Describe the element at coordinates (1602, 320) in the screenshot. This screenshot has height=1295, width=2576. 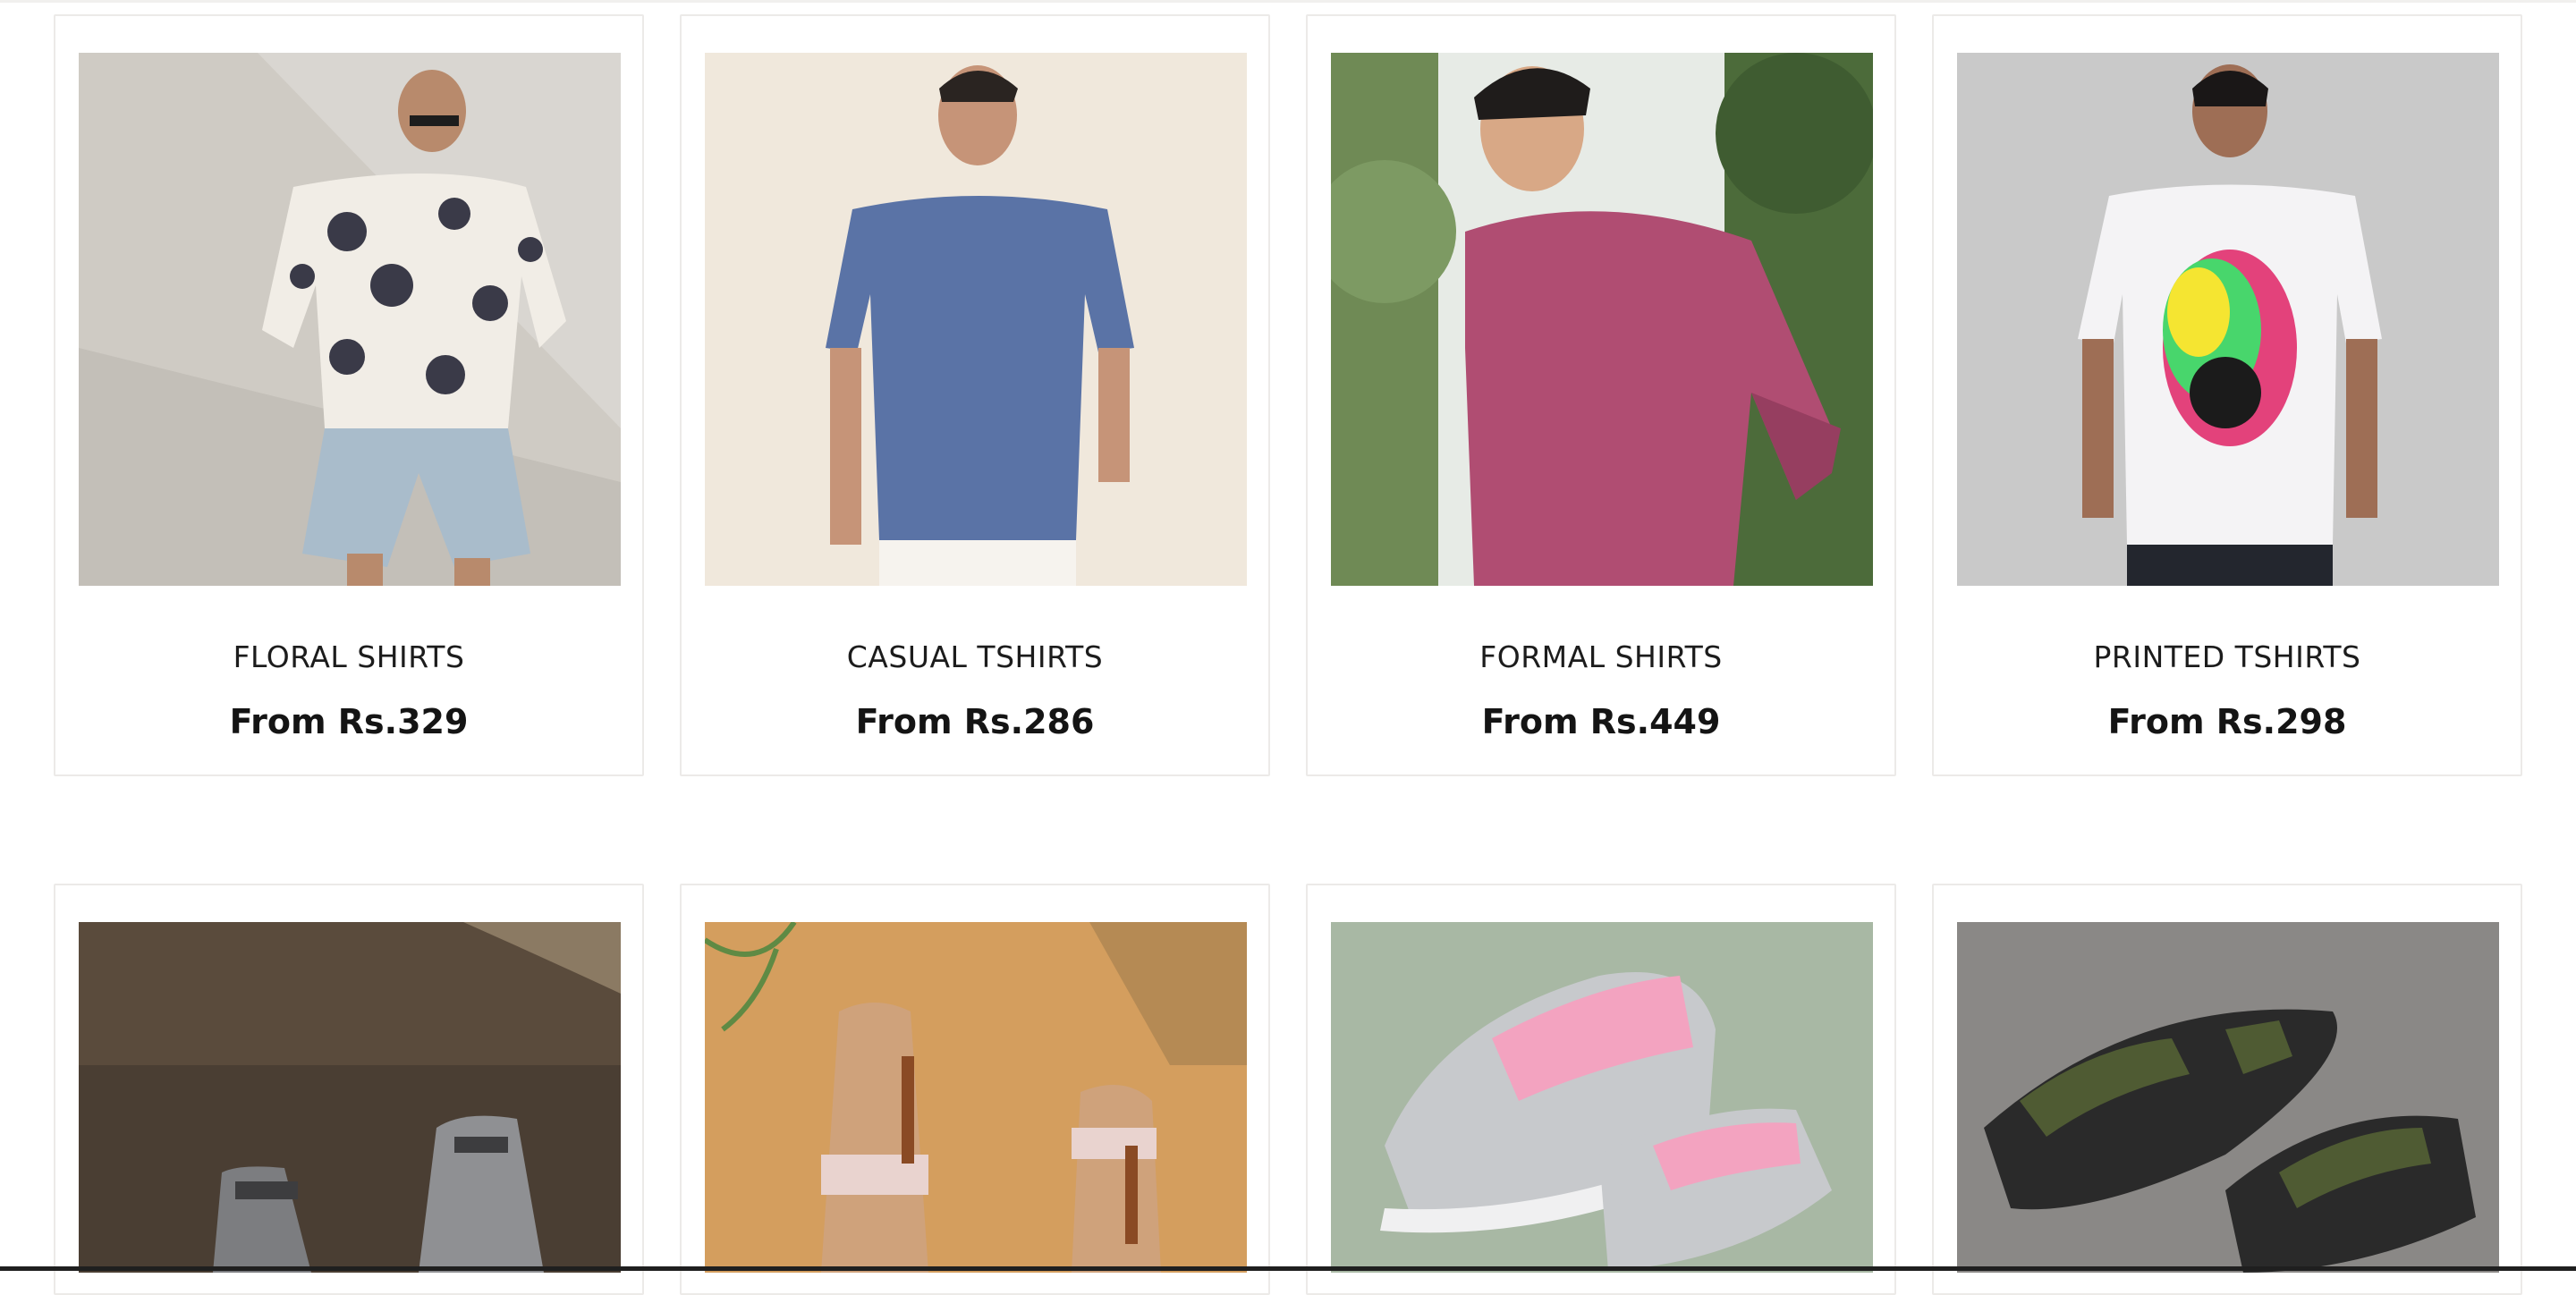
I see `formal-shirt-image` at that location.